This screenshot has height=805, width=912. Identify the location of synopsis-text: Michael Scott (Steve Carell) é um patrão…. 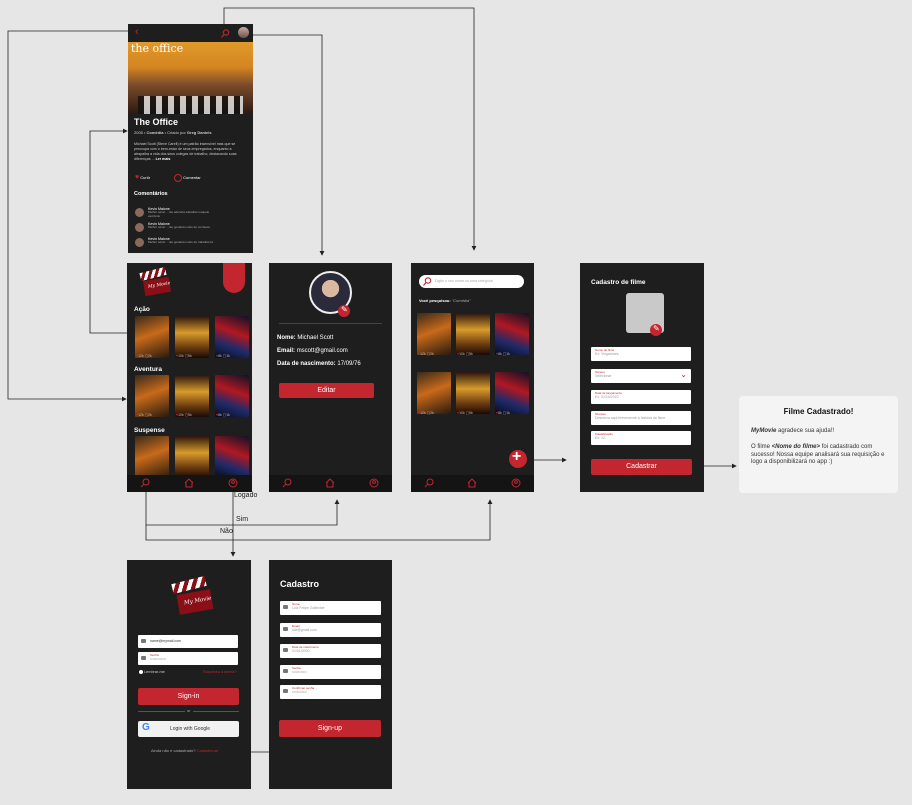
(185, 151).